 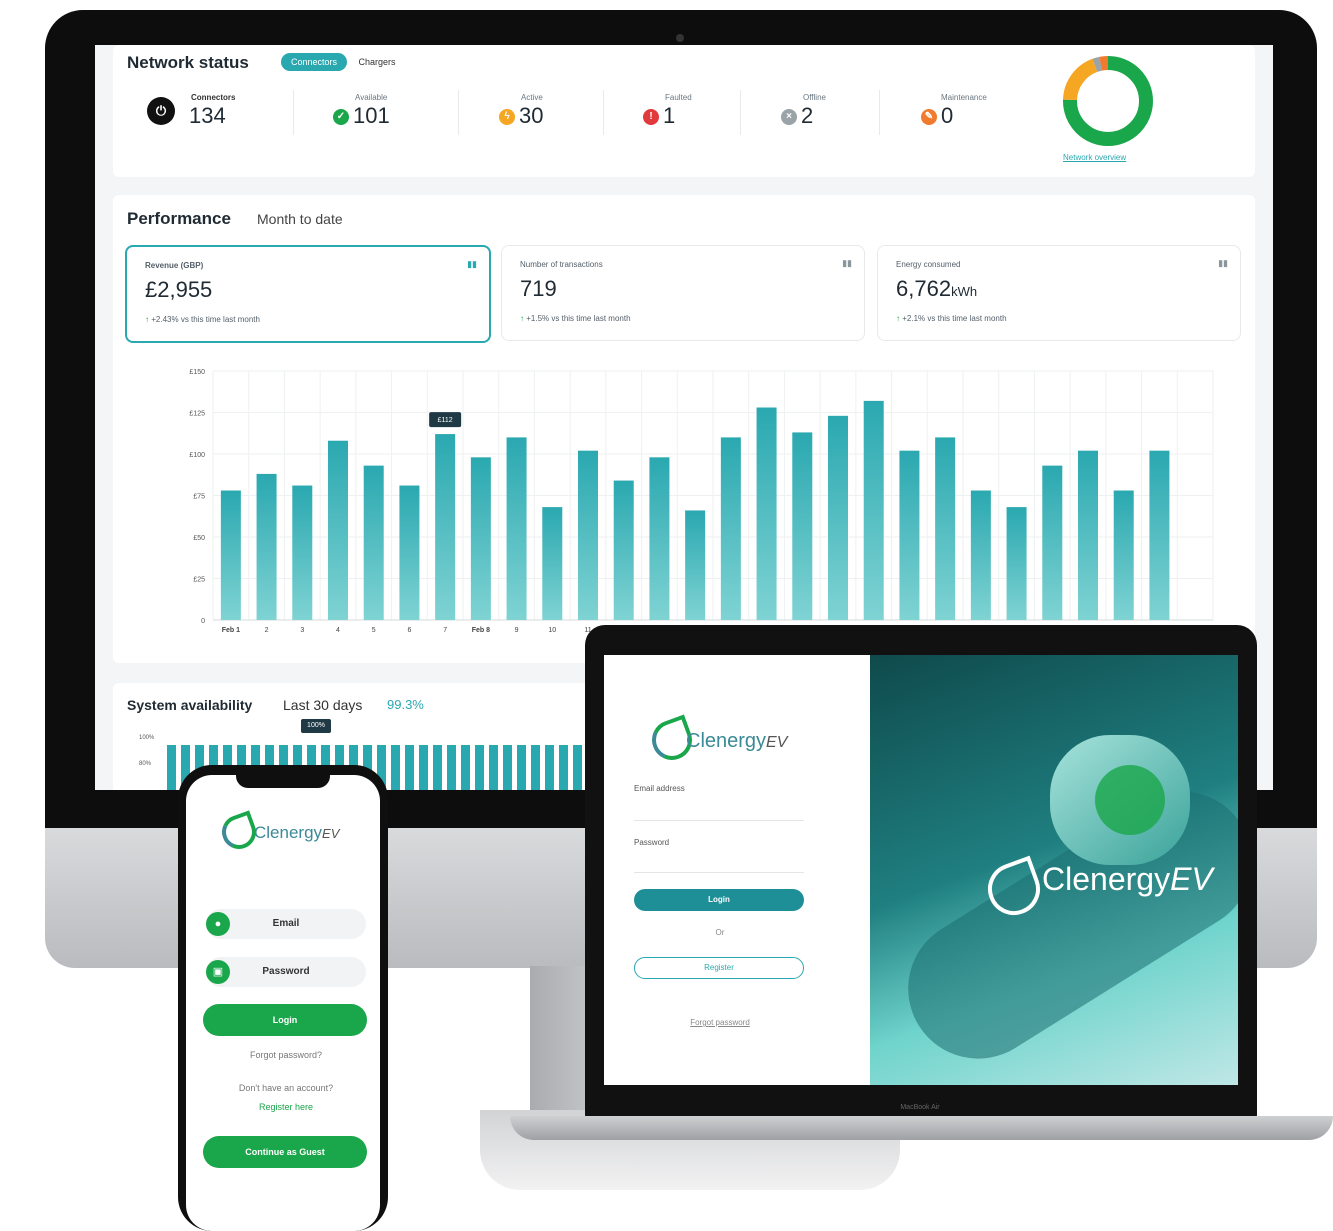 What do you see at coordinates (300, 219) in the screenshot?
I see `performance-period: Month to date` at bounding box center [300, 219].